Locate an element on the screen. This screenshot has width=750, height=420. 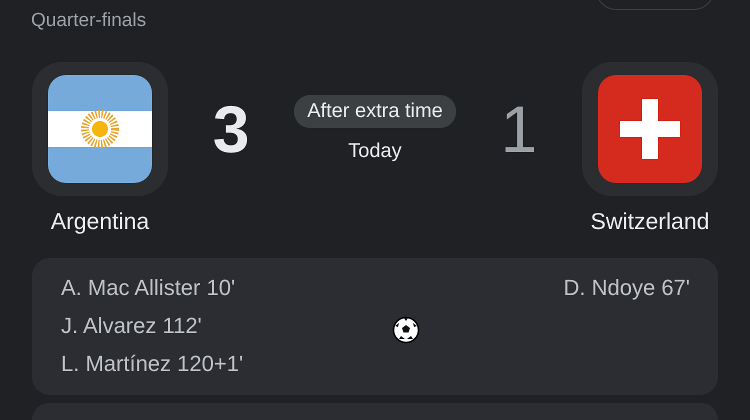
team-name: Argentina is located at coordinates (100, 221).